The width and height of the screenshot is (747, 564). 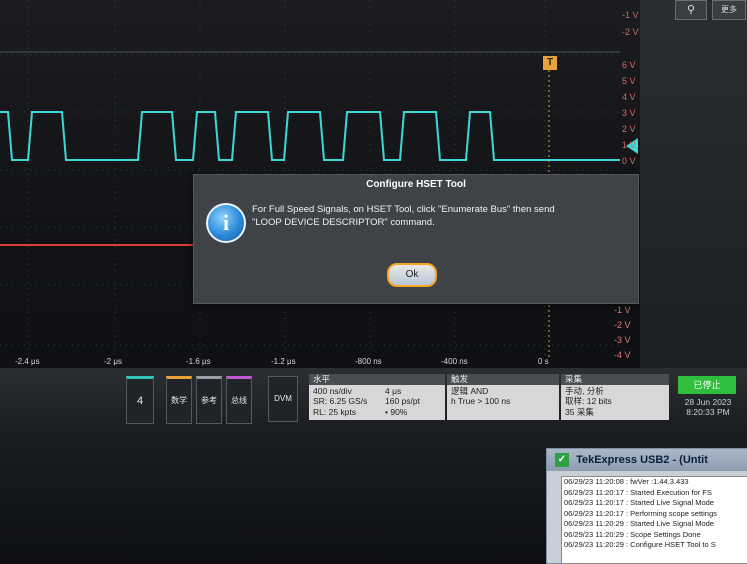 What do you see at coordinates (470, 390) in the screenshot?
I see `trigger-type: 逻辑 AND` at bounding box center [470, 390].